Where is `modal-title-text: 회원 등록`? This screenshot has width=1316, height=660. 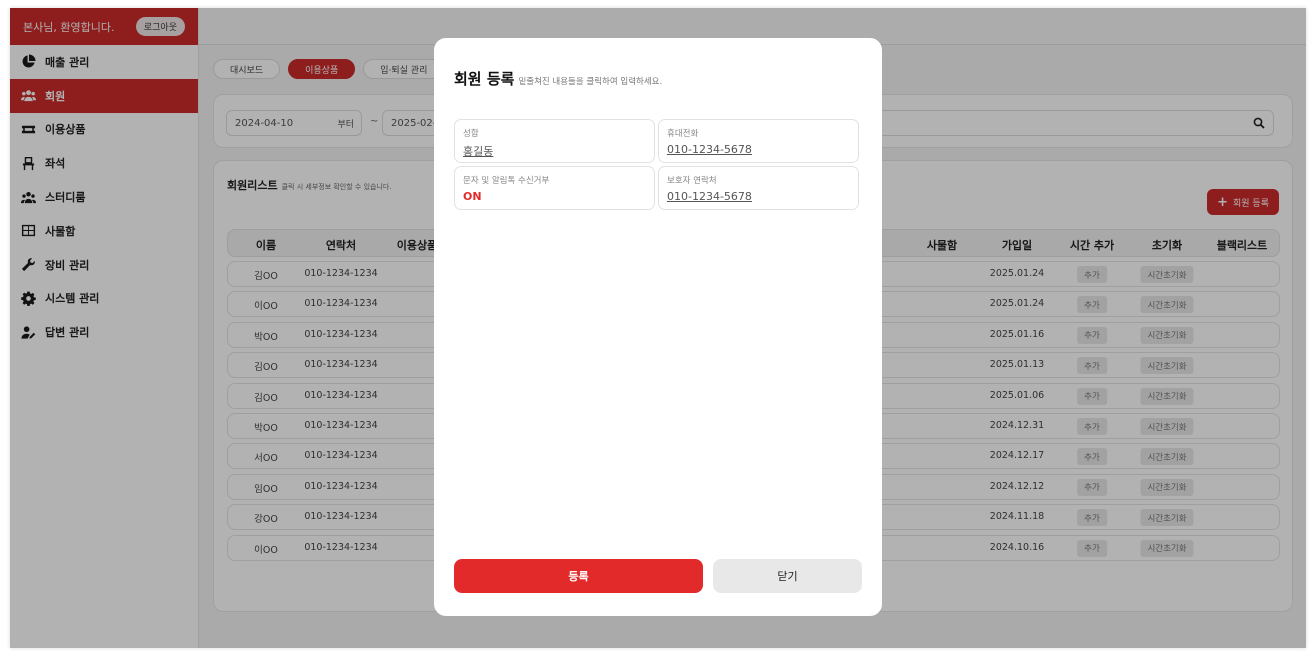 modal-title-text: 회원 등록 is located at coordinates (484, 79).